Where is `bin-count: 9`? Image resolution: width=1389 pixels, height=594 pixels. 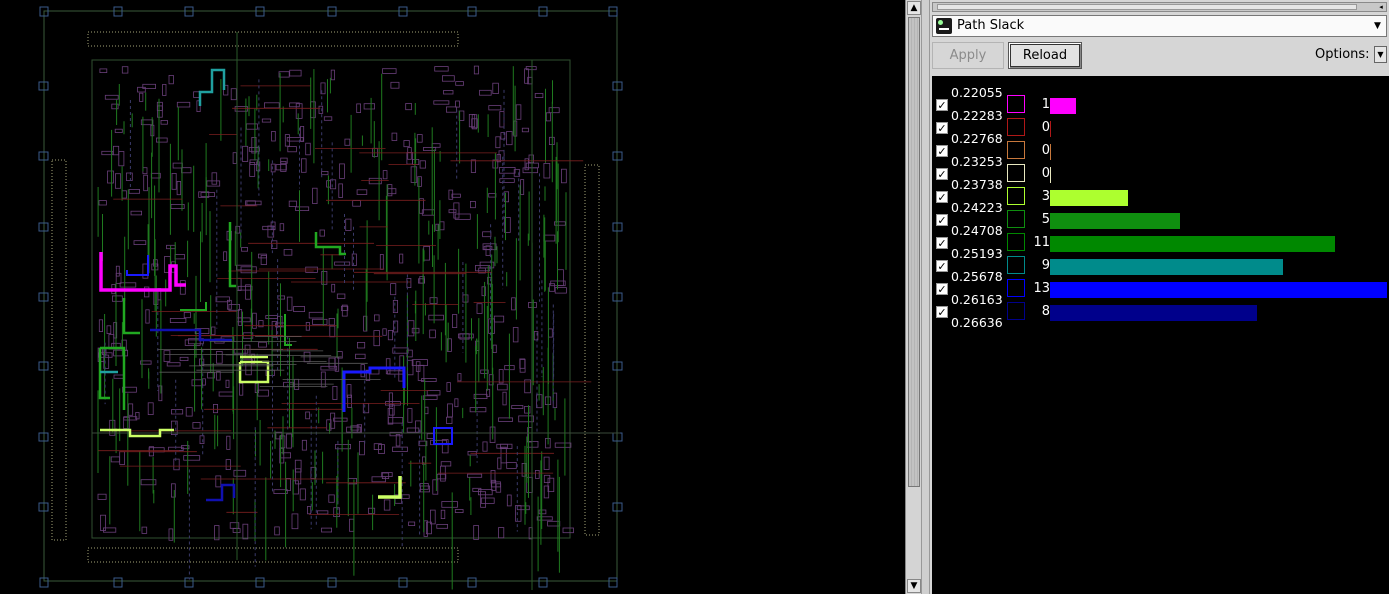 bin-count: 9 is located at coordinates (1045, 265).